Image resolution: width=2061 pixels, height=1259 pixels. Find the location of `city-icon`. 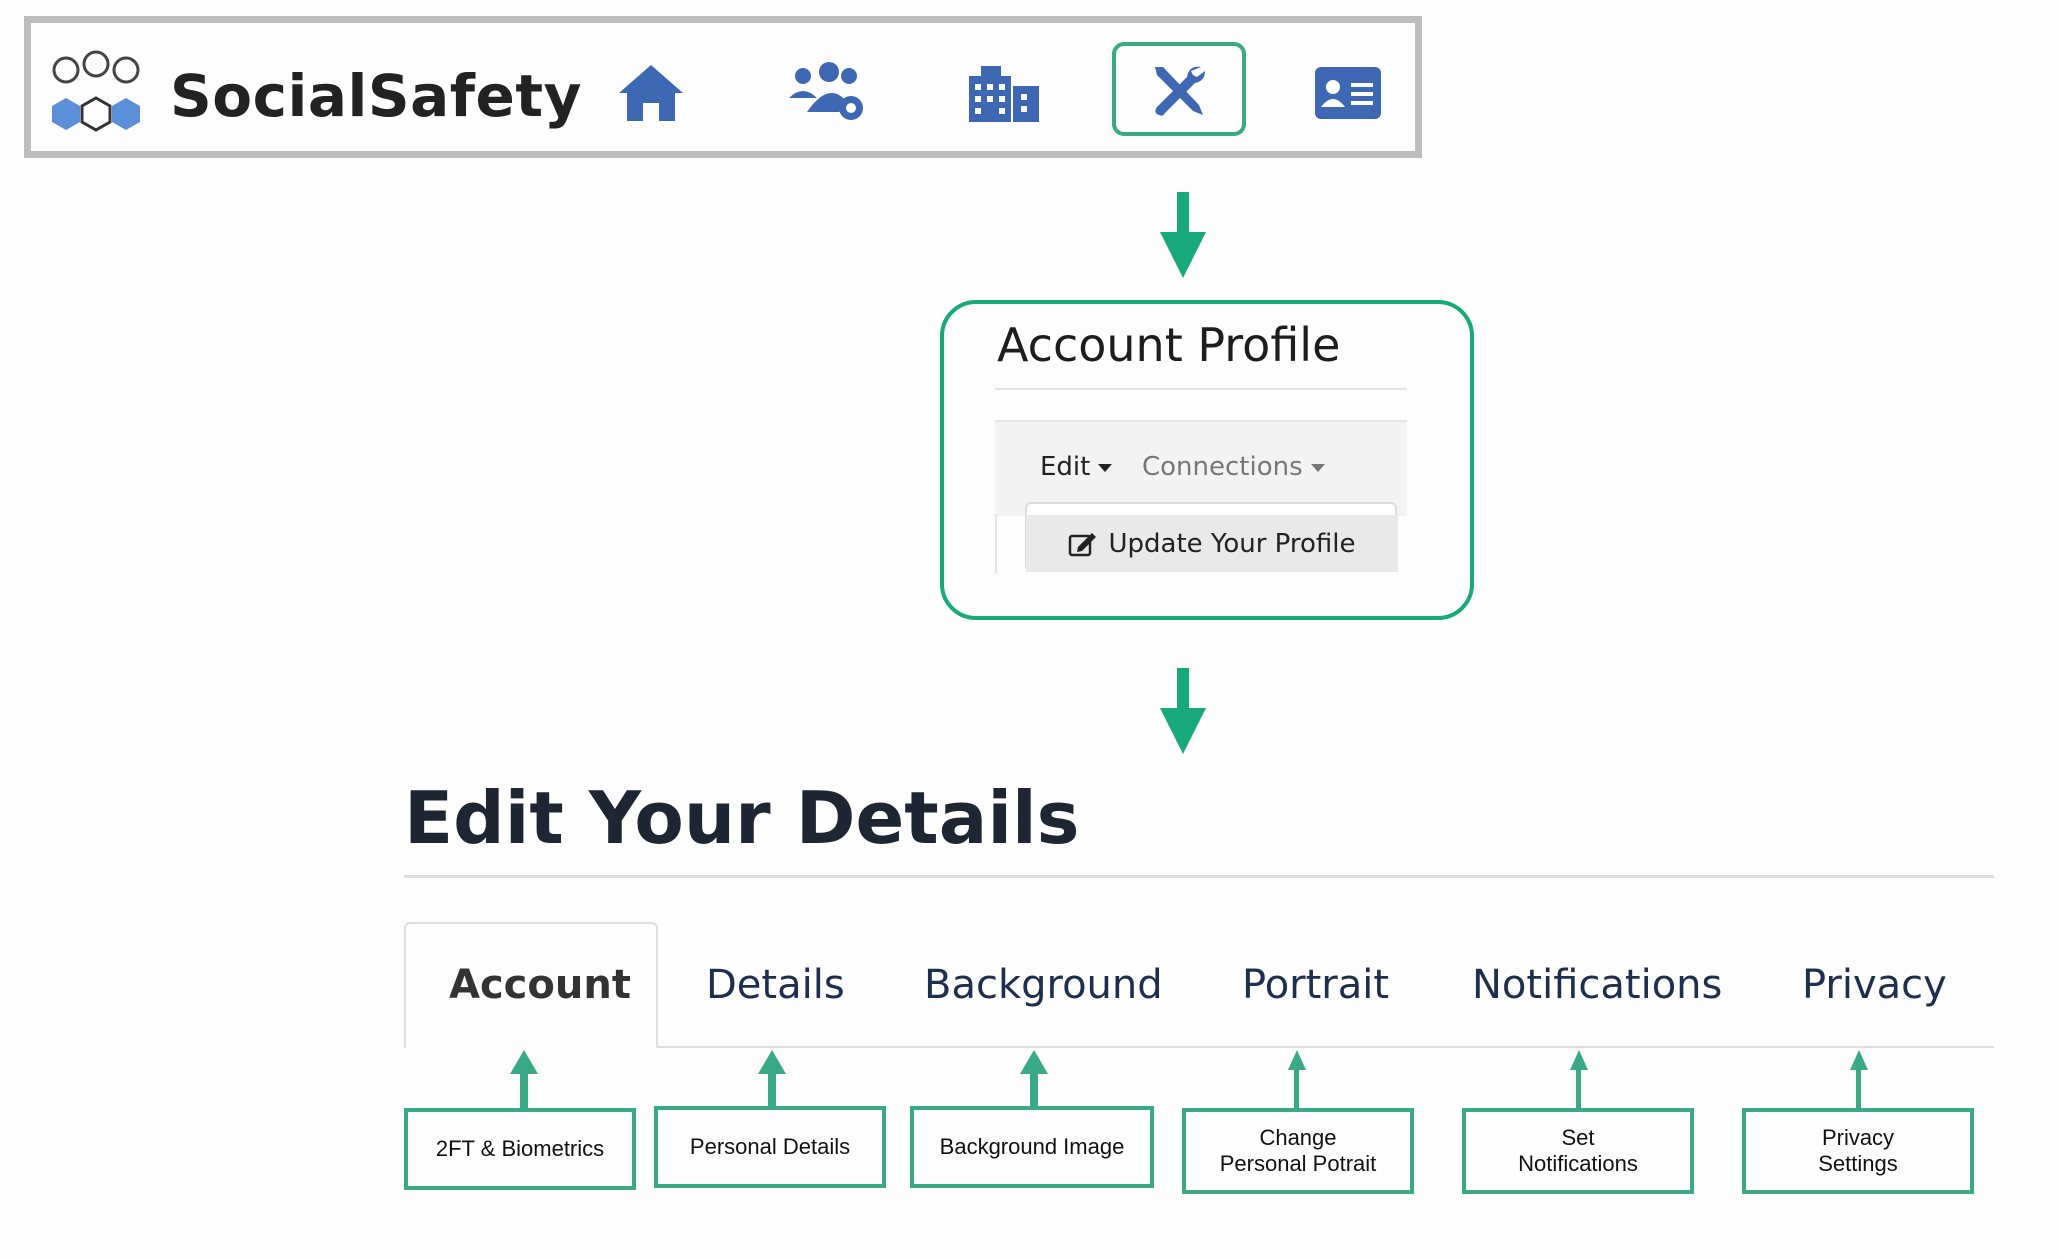

city-icon is located at coordinates (1004, 93).